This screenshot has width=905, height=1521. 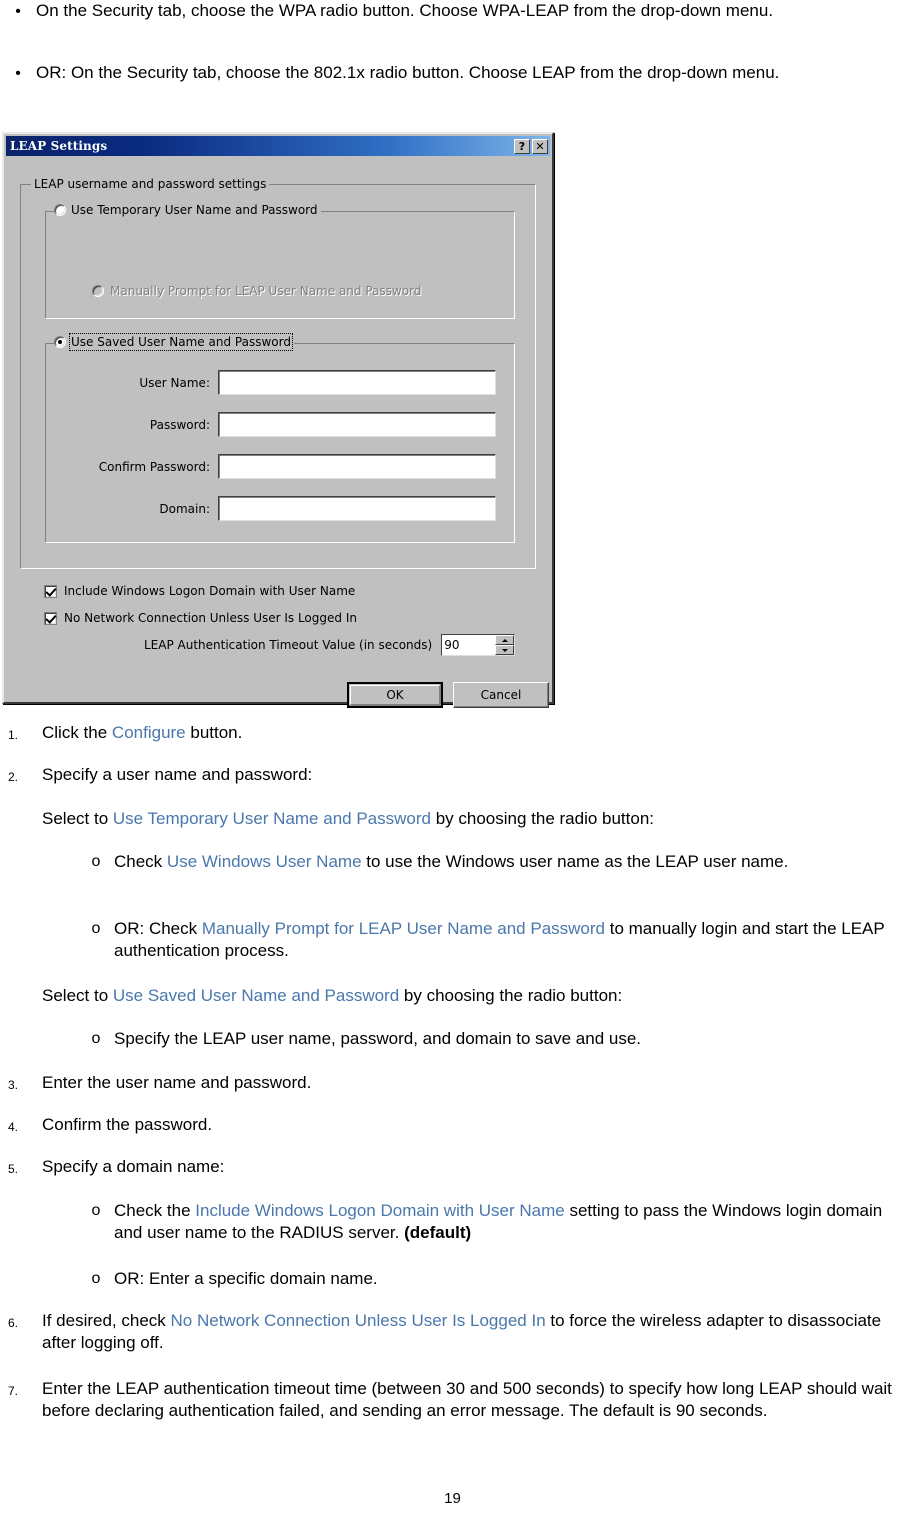 What do you see at coordinates (264, 861) in the screenshot?
I see `ui-reference: Use Windows User Name` at bounding box center [264, 861].